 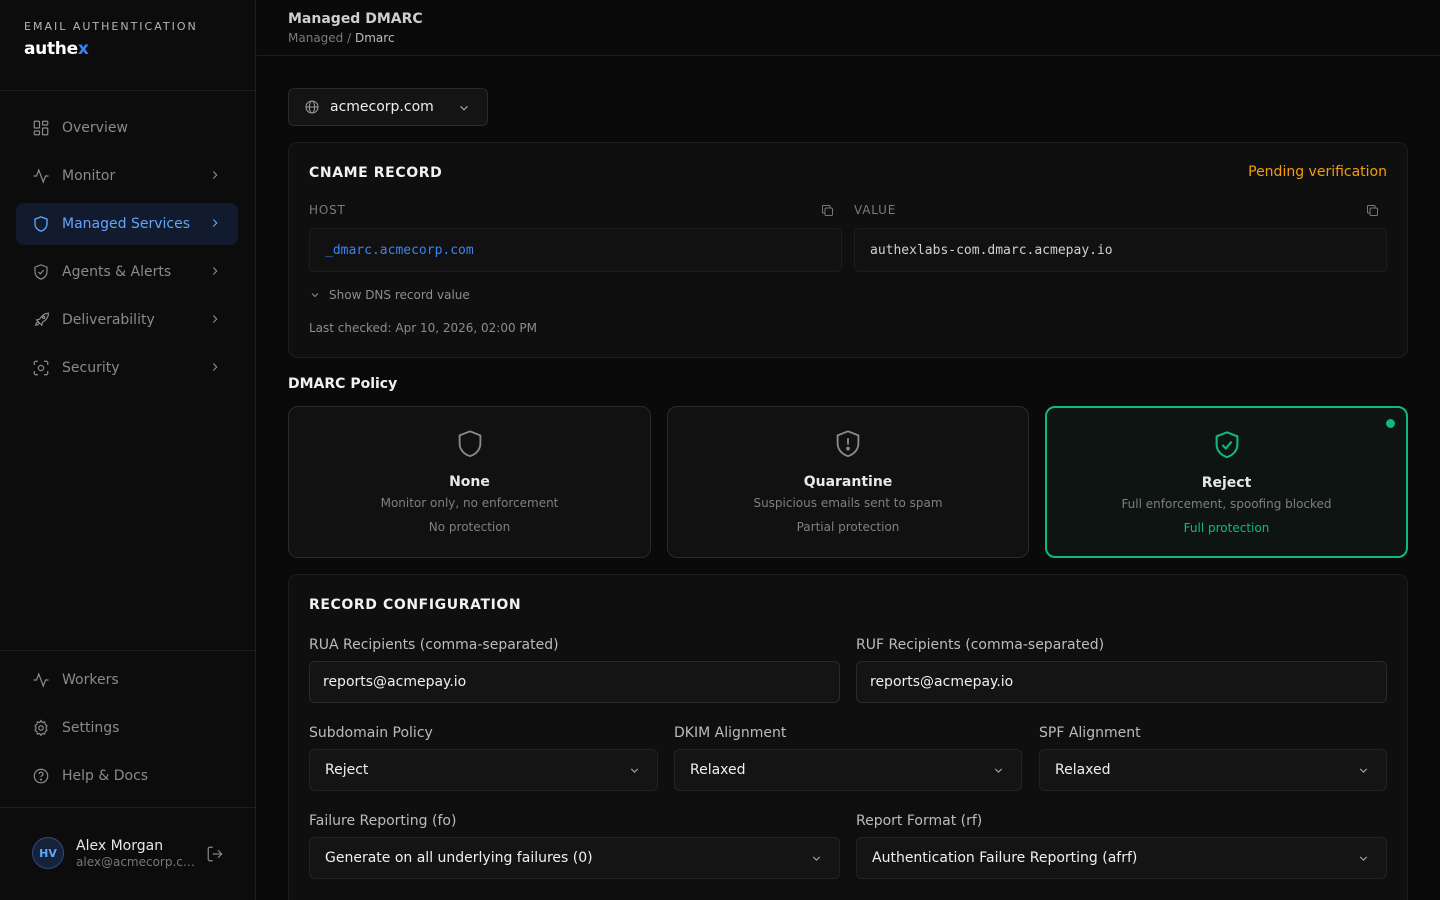 I want to click on sidebar-item-managed-services: Managed Services, so click(x=127, y=224).